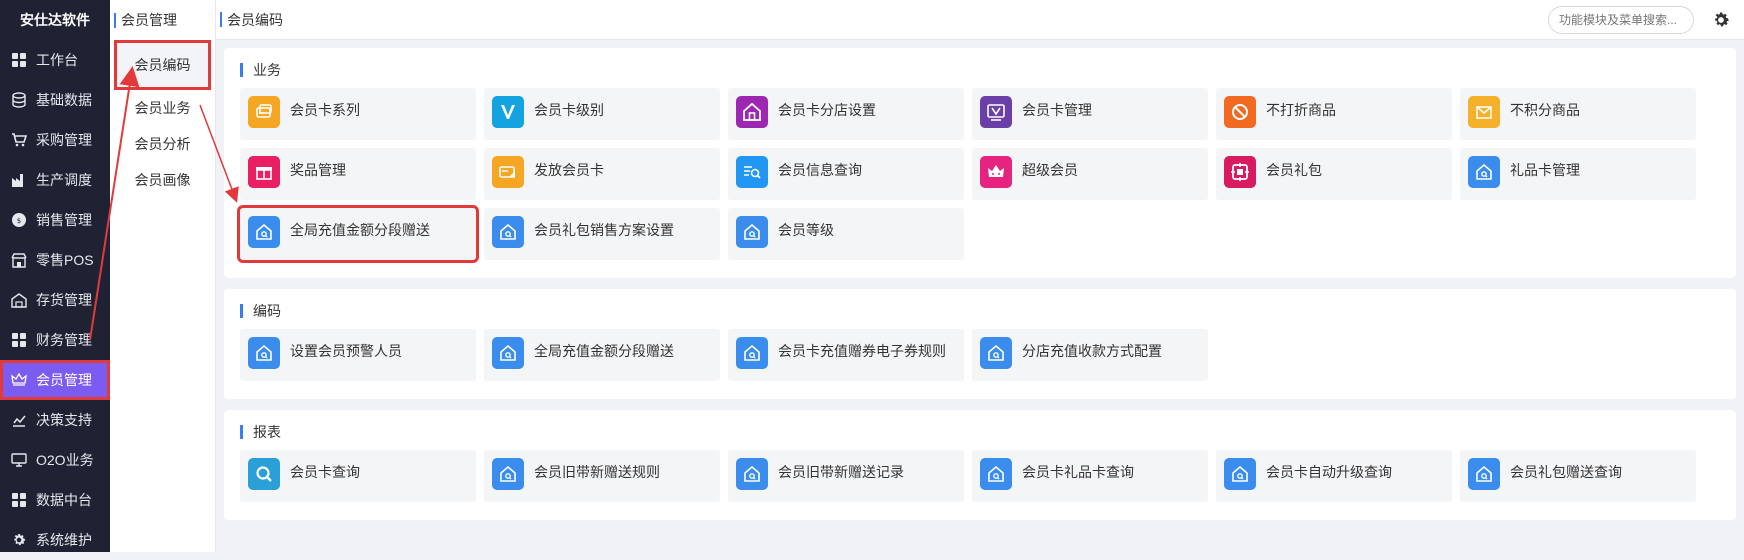  I want to click on function-card: 会员礼包销售方案设置, so click(602, 234).